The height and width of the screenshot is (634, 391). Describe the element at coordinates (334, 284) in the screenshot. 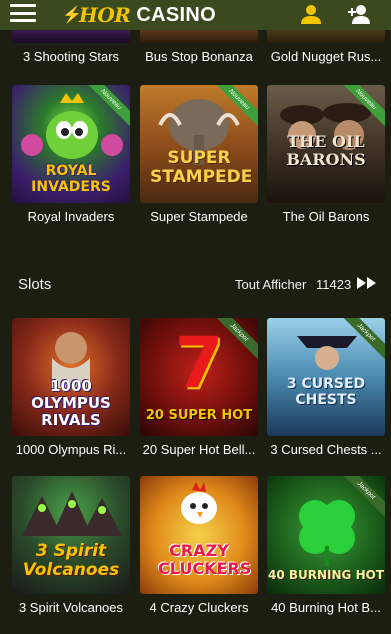

I see `game-count: 11423` at that location.